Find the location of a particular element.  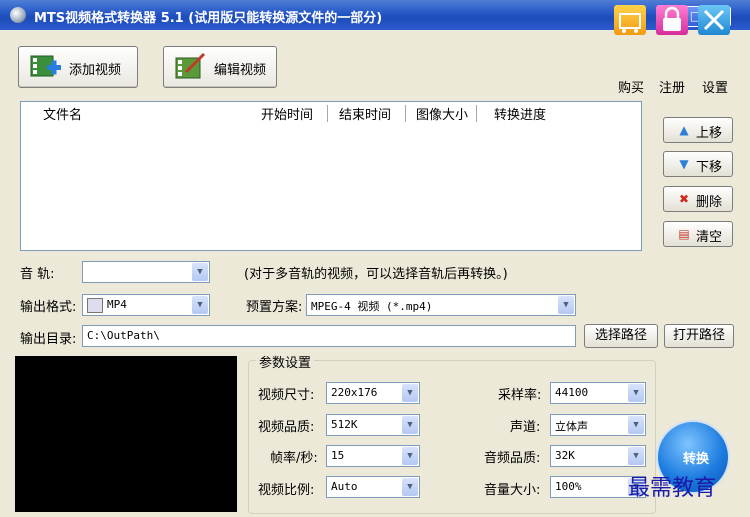

edit-video-icon is located at coordinates (190, 67).